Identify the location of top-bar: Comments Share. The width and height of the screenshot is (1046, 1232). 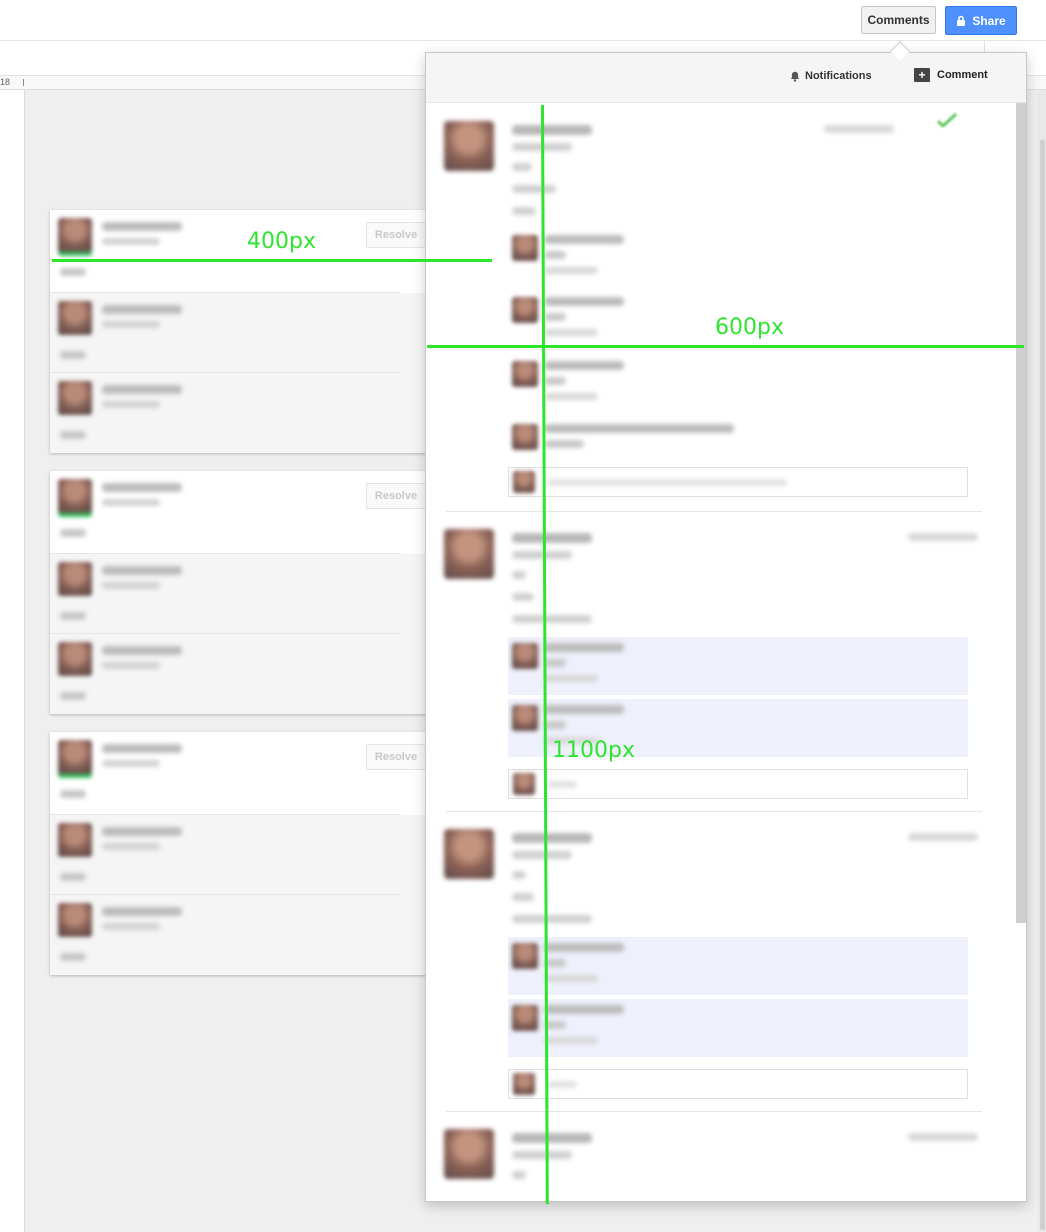
(523, 20).